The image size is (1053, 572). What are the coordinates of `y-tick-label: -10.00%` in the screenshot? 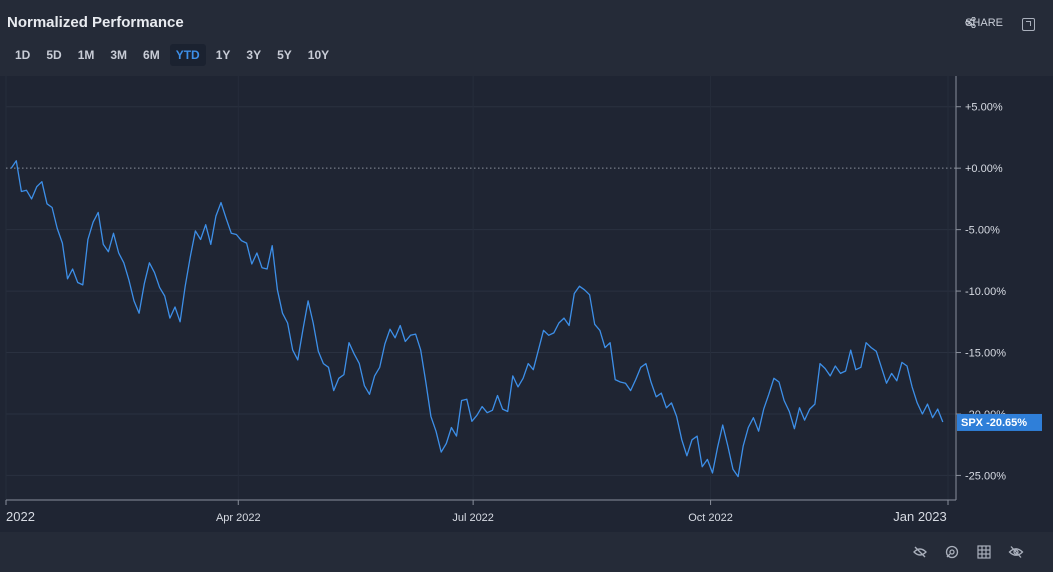 It's located at (985, 292).